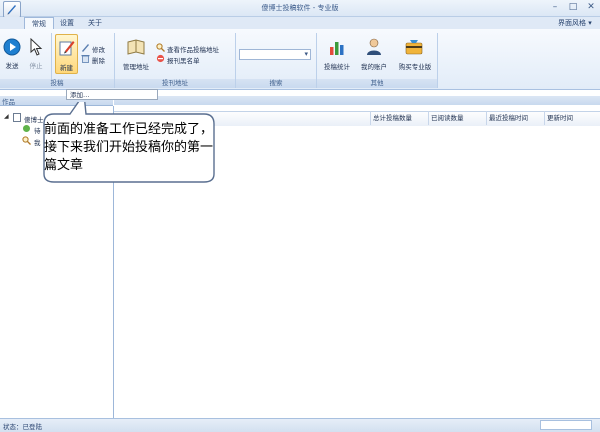  I want to click on stop-label: 停止, so click(36, 66).